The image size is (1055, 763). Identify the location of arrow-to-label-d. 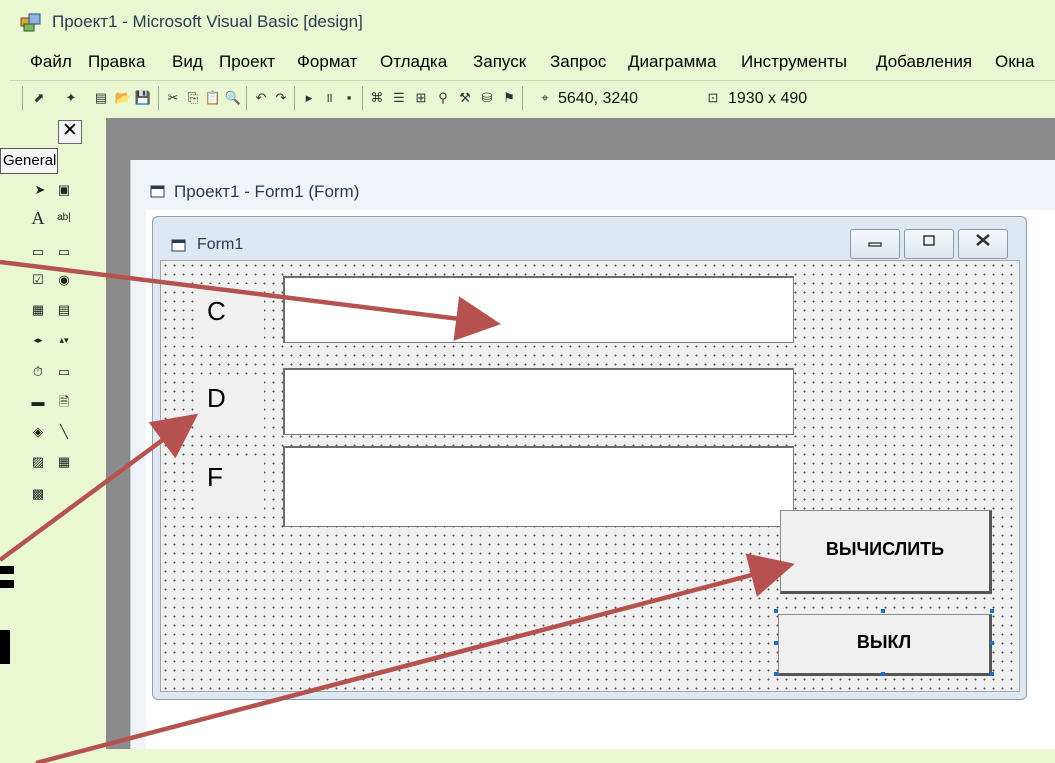
(99, 487).